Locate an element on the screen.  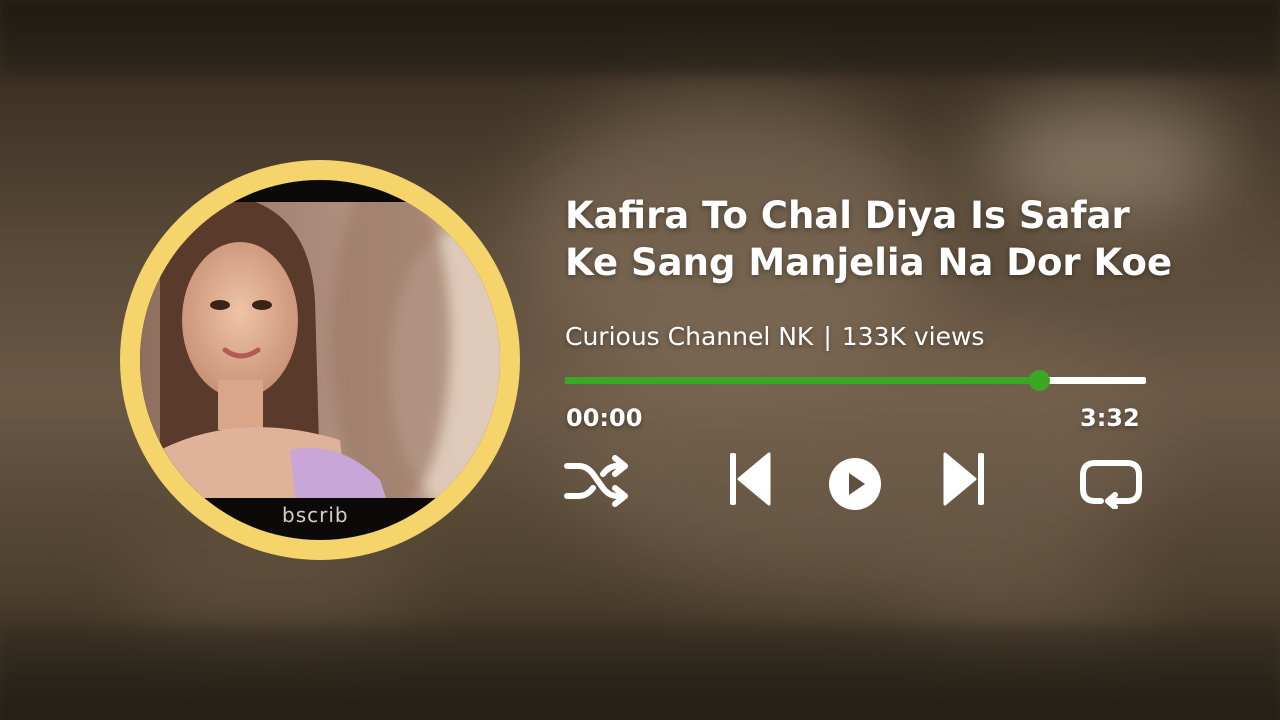
total-time: 3:32 is located at coordinates (1110, 418).